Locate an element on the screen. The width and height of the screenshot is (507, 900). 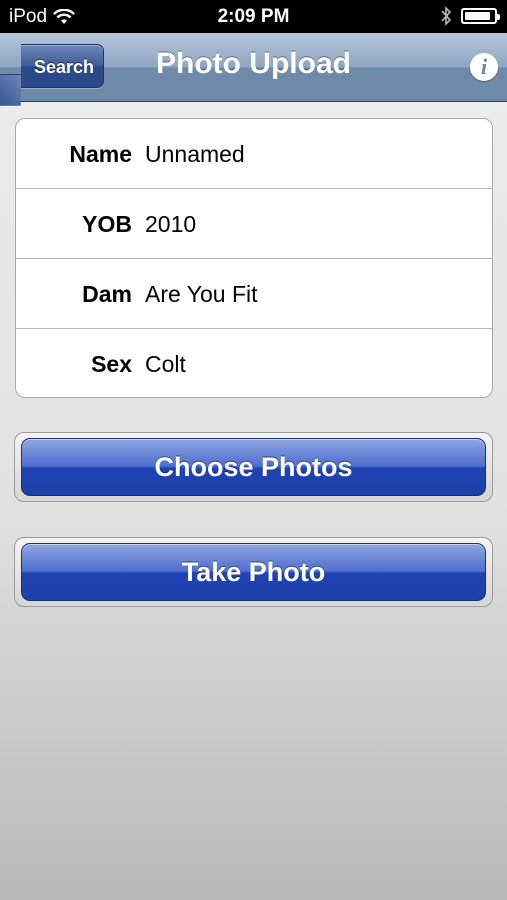
detail-value: 2010 is located at coordinates (171, 224).